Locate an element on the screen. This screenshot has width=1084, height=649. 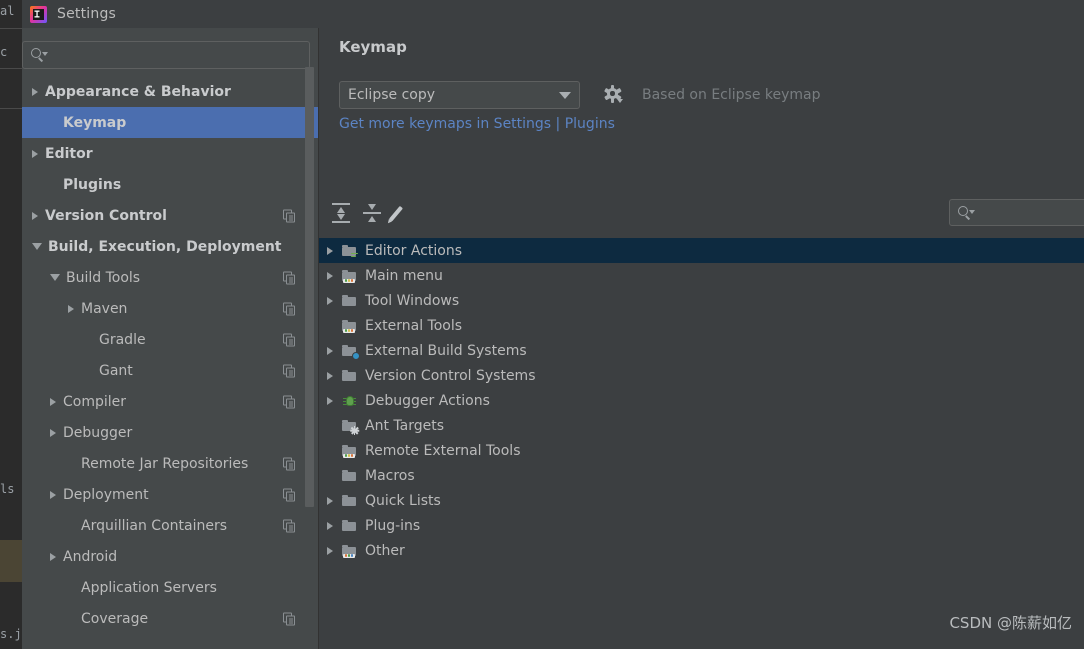
keymap-tree-label: External Tools is located at coordinates (414, 325).